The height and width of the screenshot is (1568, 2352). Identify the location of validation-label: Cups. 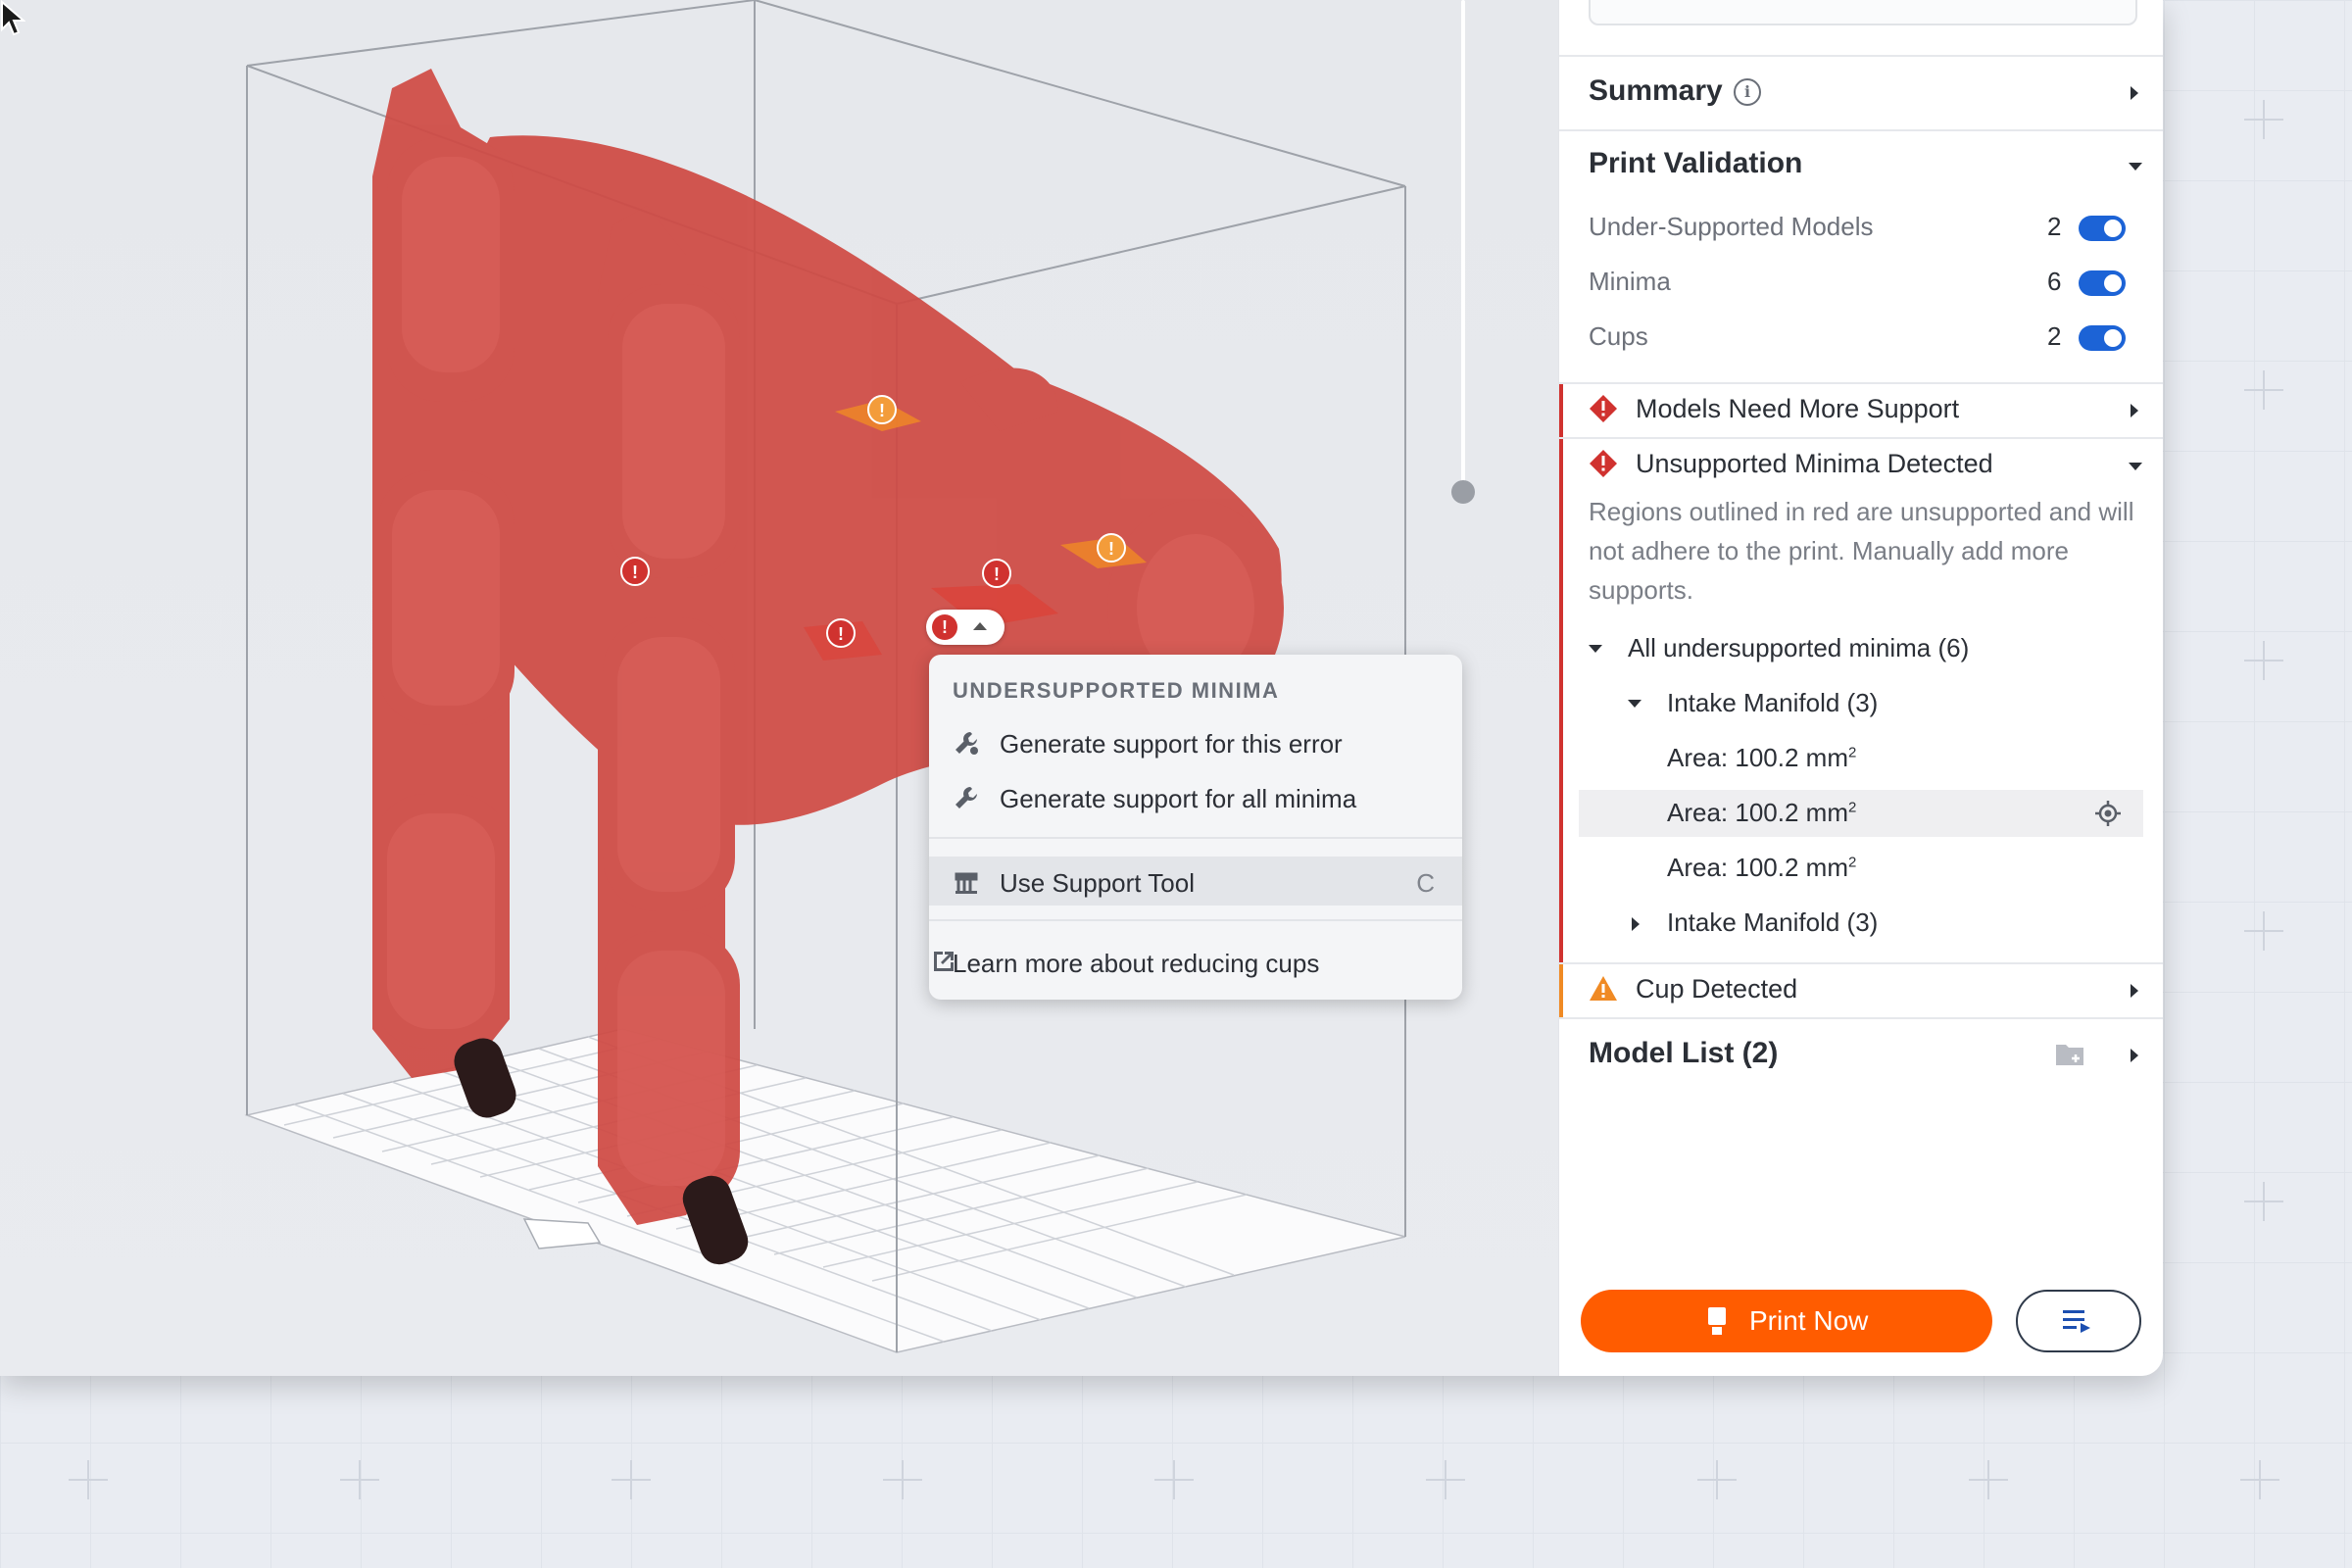
(1618, 336).